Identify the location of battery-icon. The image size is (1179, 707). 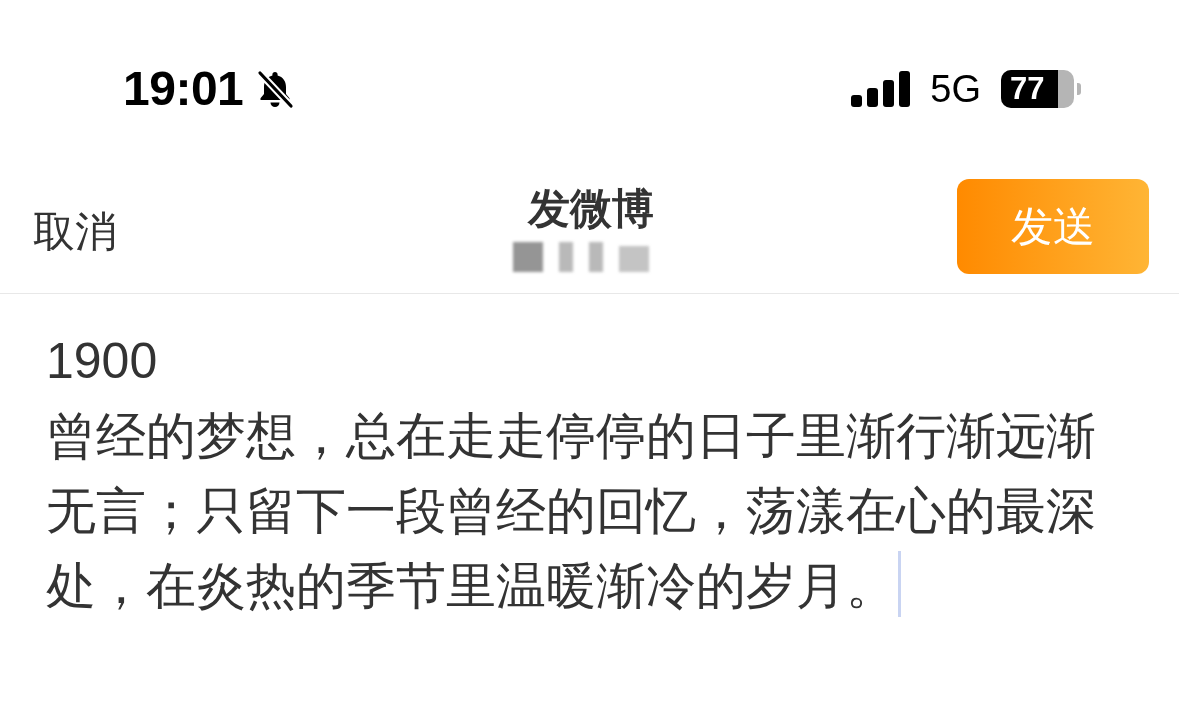
(1041, 89).